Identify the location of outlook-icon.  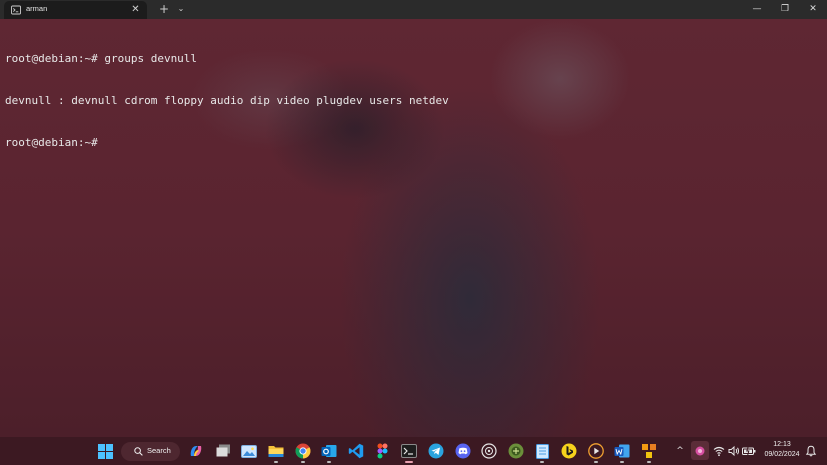
(329, 451).